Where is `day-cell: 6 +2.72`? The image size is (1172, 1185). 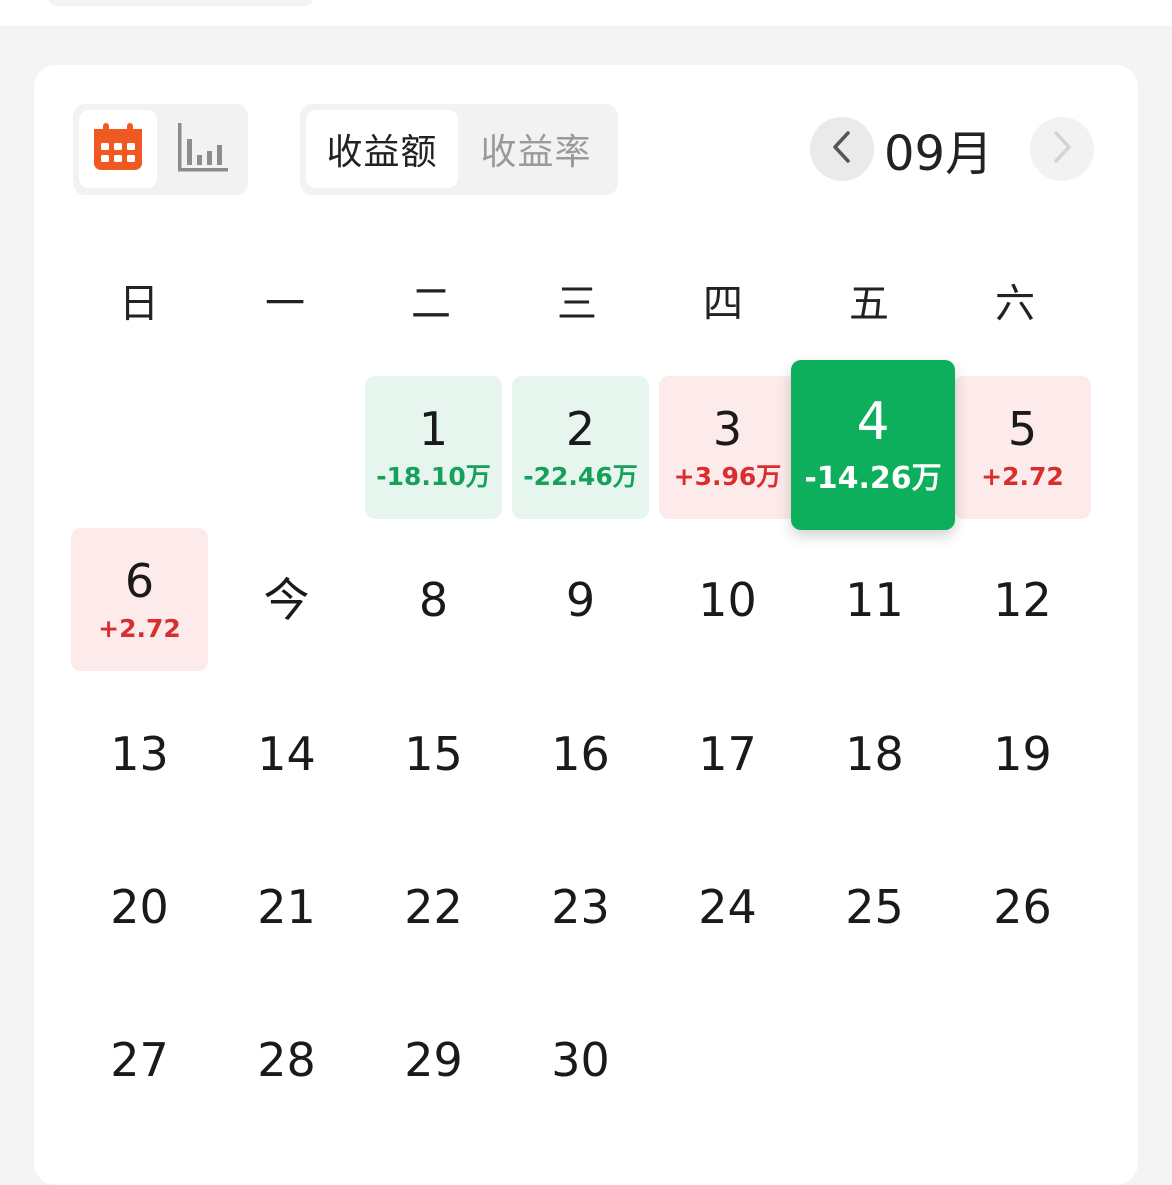 day-cell: 6 +2.72 is located at coordinates (139, 599).